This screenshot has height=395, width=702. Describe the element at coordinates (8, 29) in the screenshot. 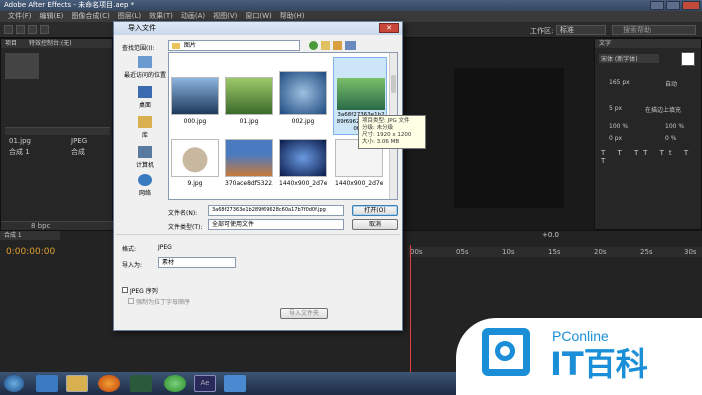

I see `selection-tool-icon` at that location.